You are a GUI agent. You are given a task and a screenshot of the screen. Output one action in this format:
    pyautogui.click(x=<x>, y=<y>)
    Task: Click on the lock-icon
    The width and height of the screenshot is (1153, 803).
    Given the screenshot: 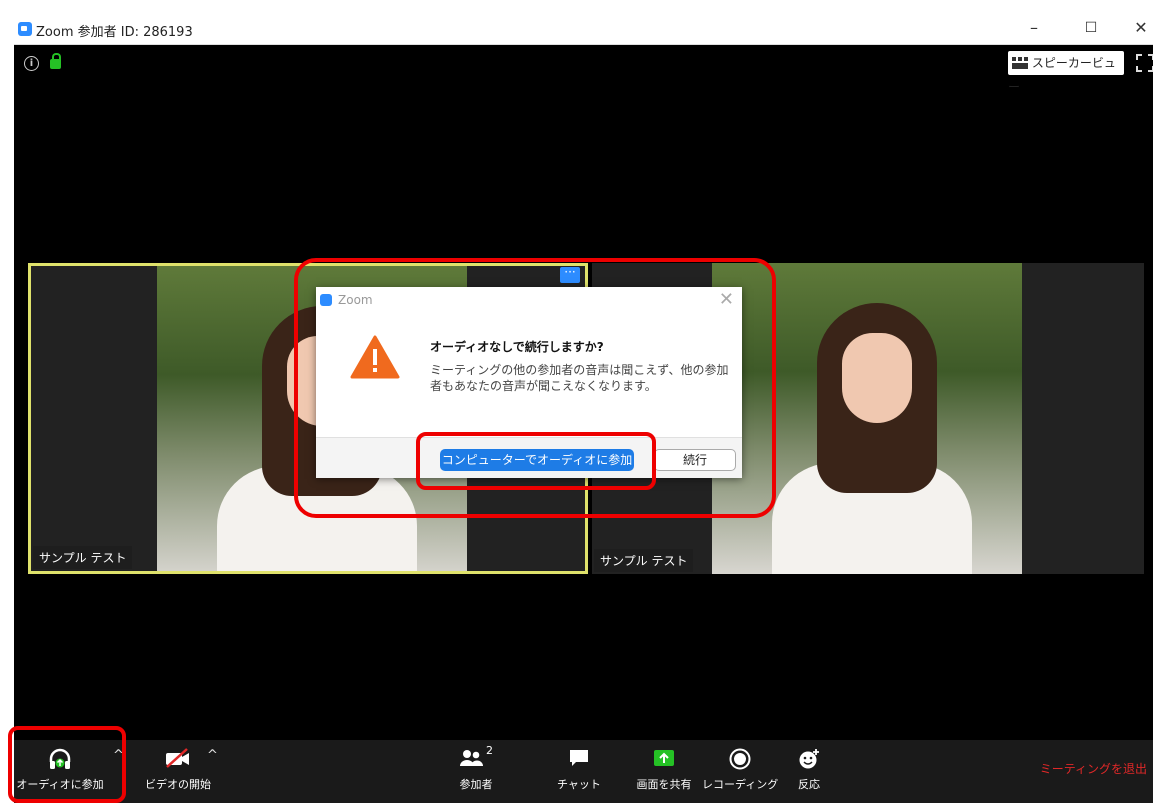 What is the action you would take?
    pyautogui.click(x=55, y=61)
    